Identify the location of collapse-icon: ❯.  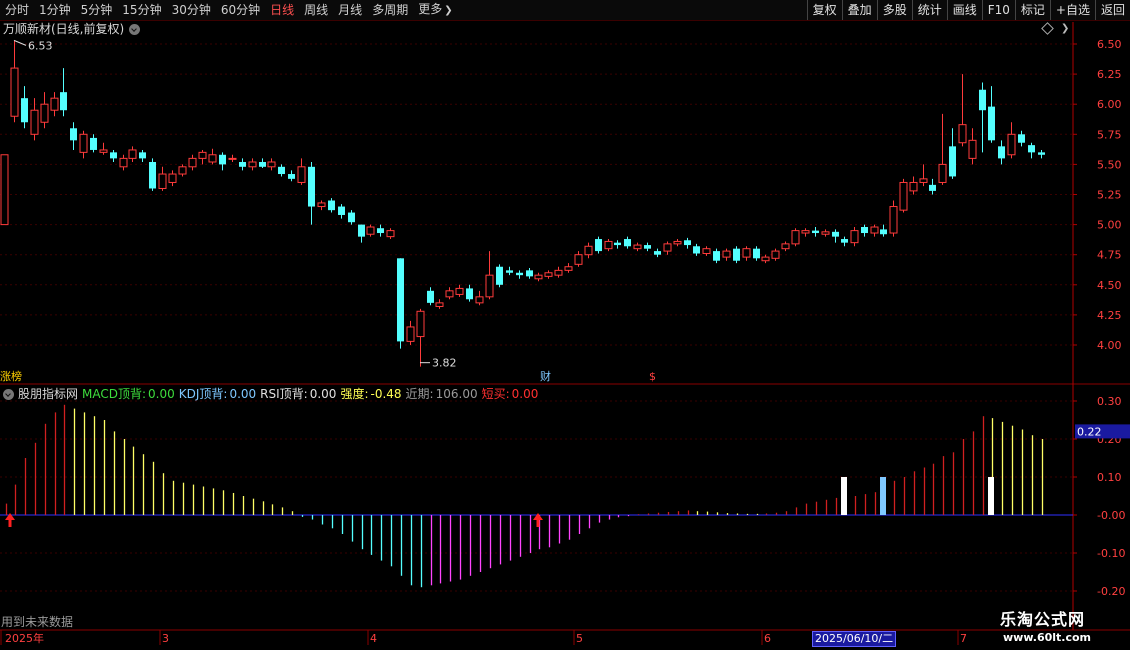
(1065, 28).